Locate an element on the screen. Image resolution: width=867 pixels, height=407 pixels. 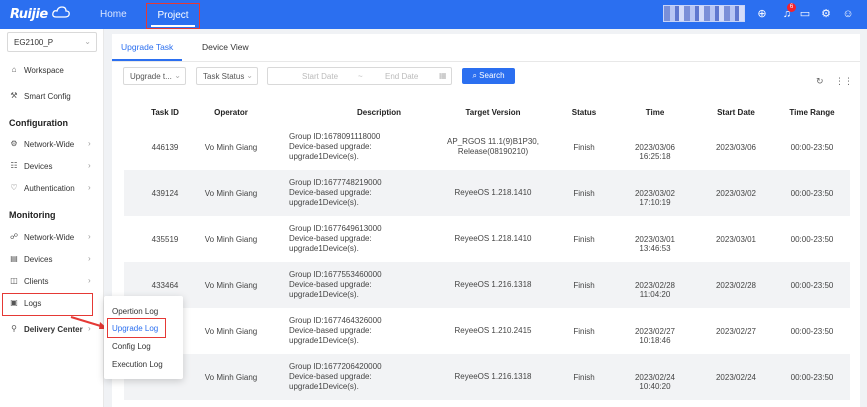
devices-icon: ▤ is located at coordinates (14, 258).